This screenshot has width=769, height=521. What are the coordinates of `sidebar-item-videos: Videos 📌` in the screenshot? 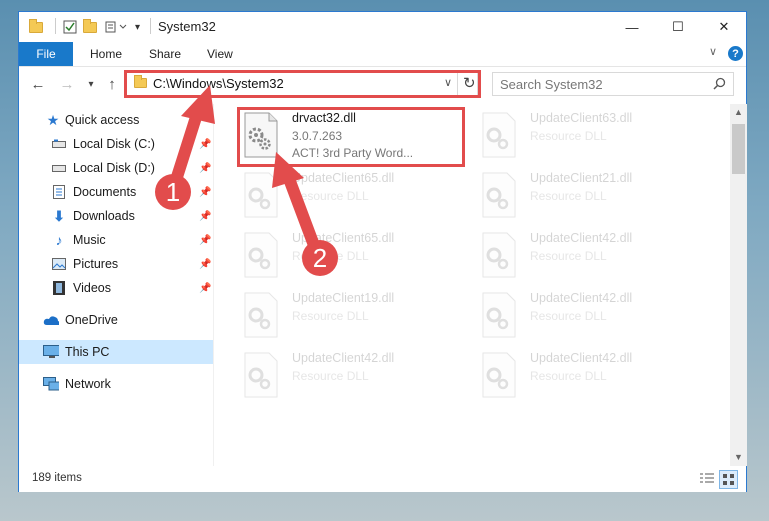 It's located at (116, 288).